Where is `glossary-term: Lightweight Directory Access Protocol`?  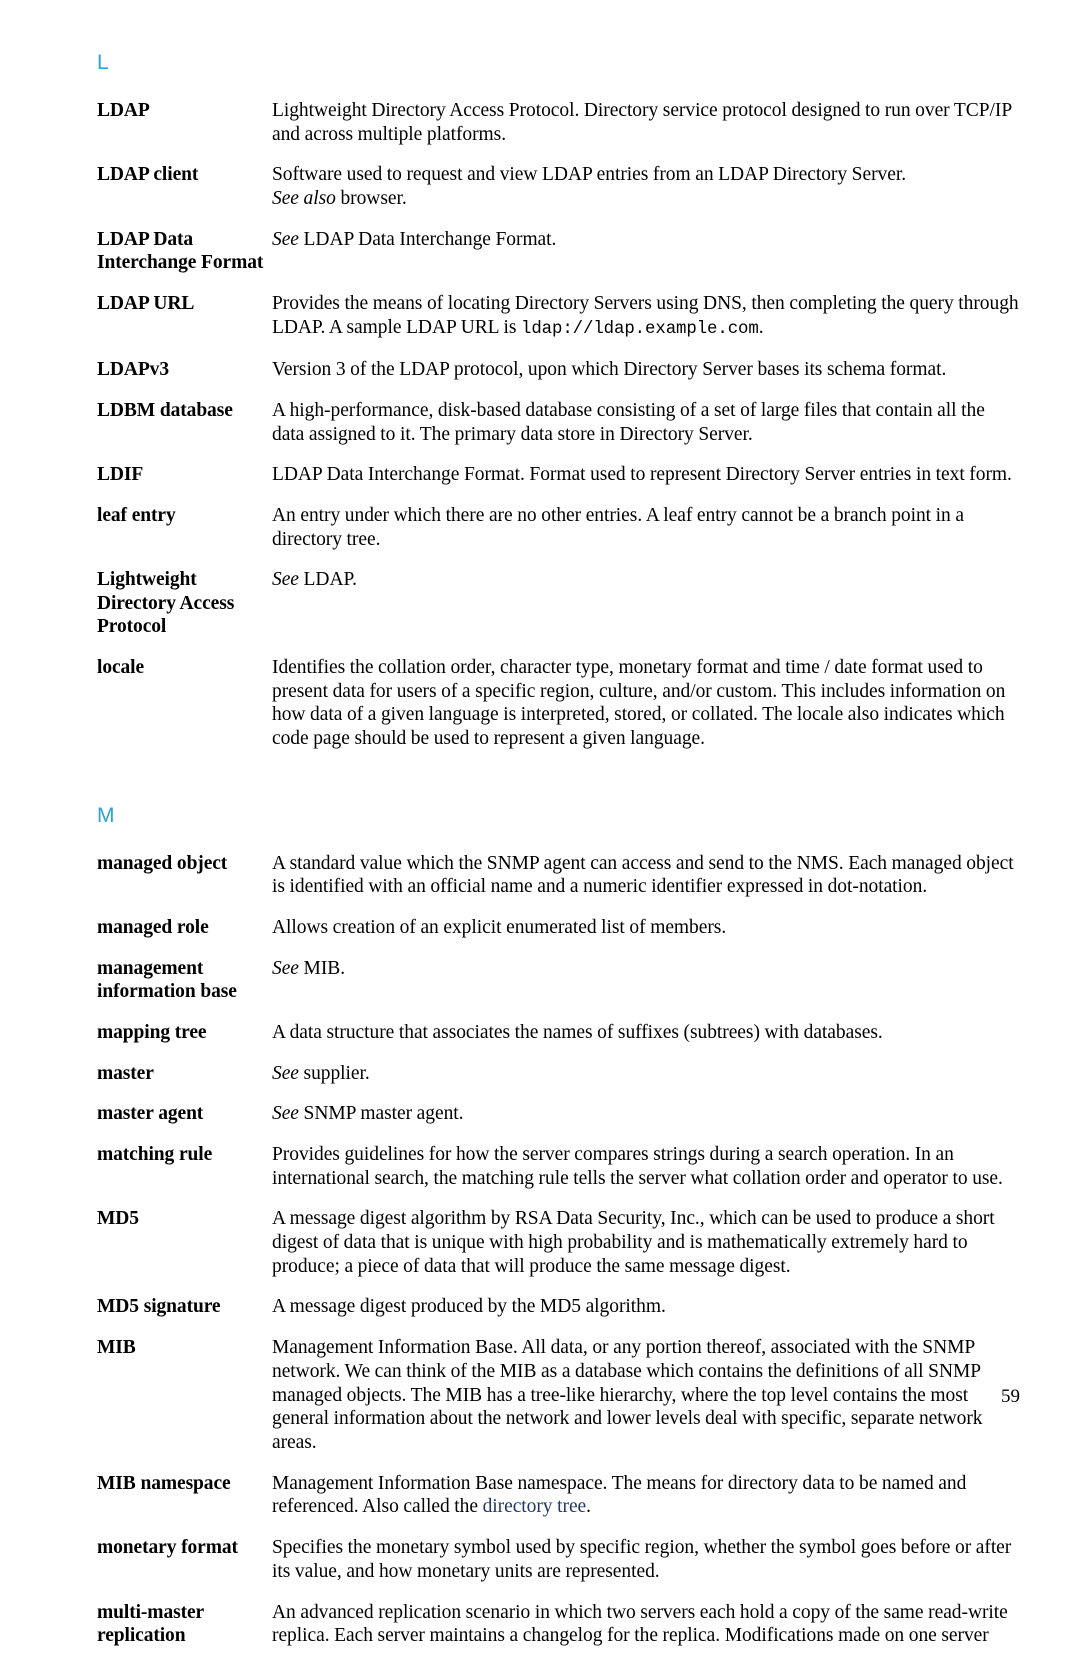 glossary-term: Lightweight Directory Access Protocol is located at coordinates (166, 603).